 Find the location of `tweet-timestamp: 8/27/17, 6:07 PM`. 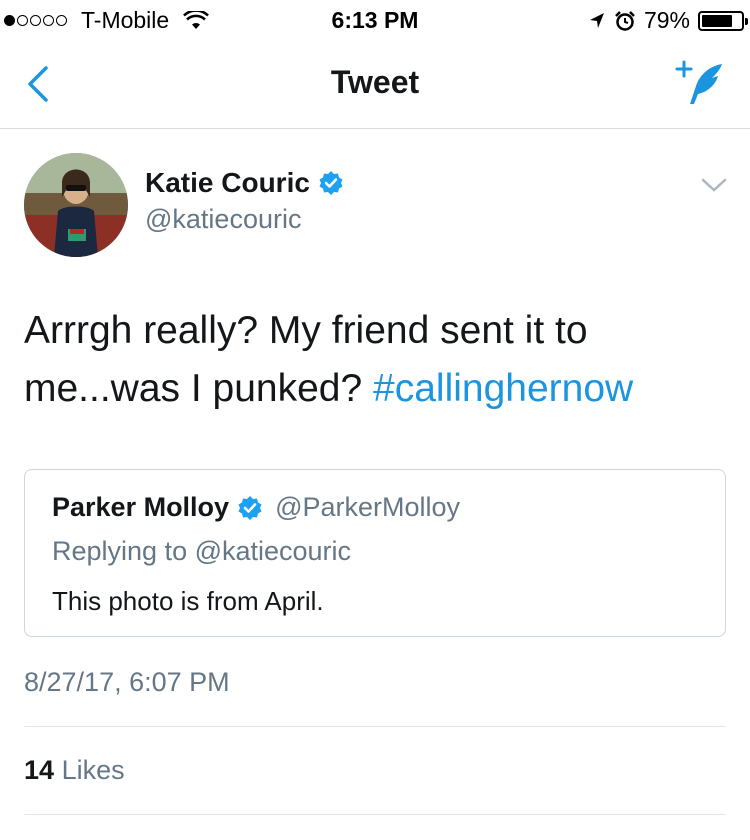

tweet-timestamp: 8/27/17, 6:07 PM is located at coordinates (127, 682).